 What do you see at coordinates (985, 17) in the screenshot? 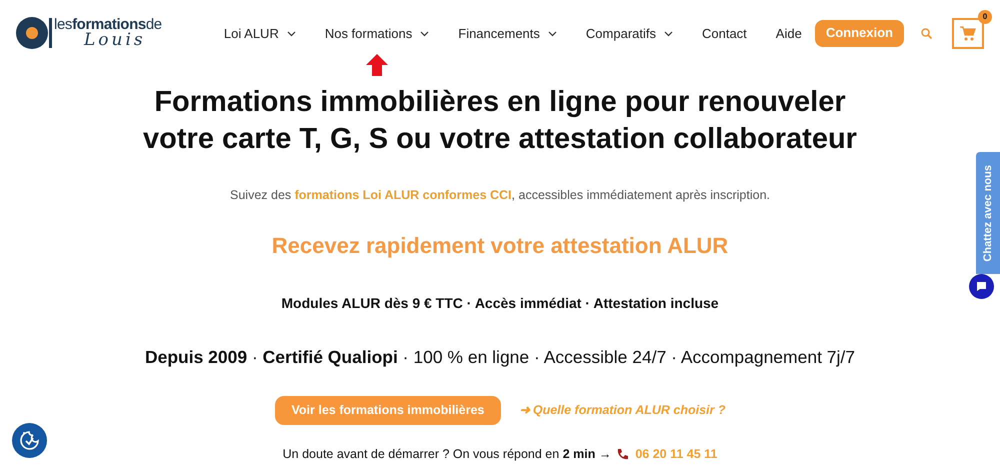
I see `cart-count-badge: 0` at bounding box center [985, 17].